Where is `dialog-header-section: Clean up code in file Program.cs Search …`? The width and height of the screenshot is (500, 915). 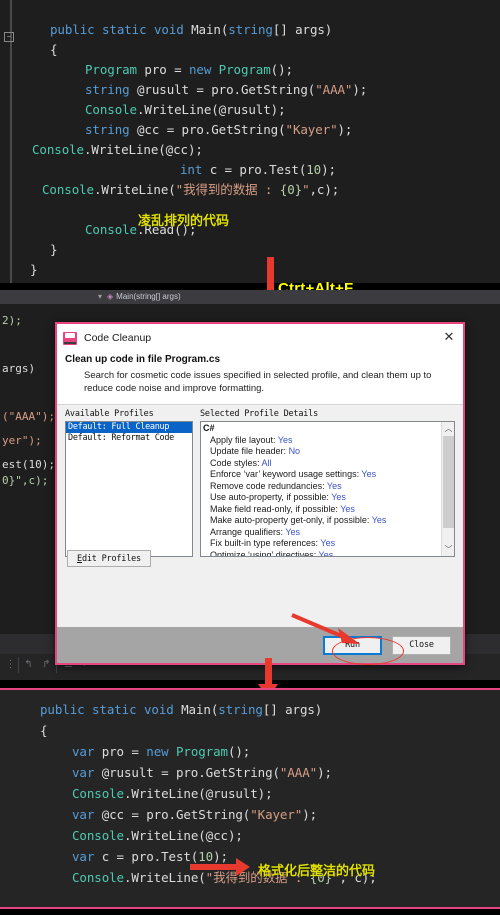
dialog-header-section: Clean up code in file Program.cs Search … is located at coordinates (260, 378).